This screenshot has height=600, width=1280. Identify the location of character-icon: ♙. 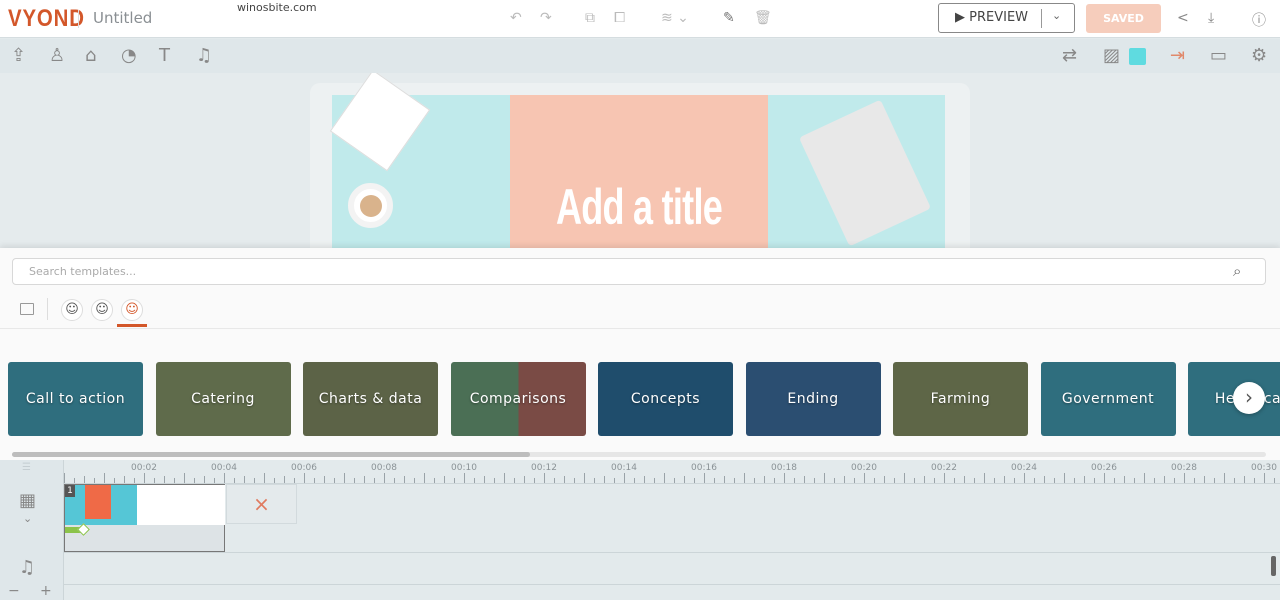
(57, 55).